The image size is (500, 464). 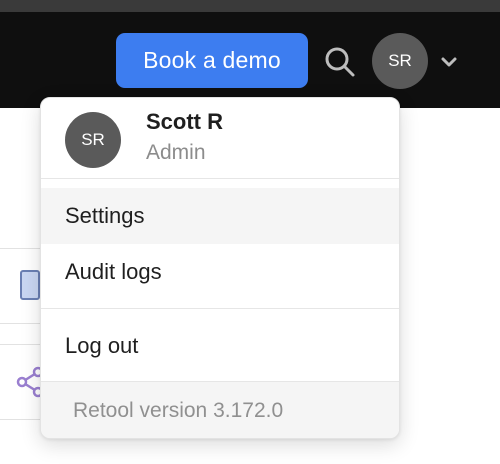 I want to click on user-name: Scott R, so click(x=184, y=121).